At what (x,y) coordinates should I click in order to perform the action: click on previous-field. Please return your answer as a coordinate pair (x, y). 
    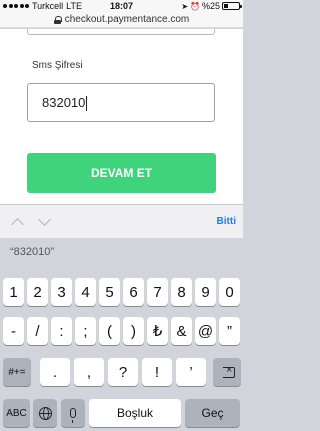
    Looking at the image, I should click on (121, 32).